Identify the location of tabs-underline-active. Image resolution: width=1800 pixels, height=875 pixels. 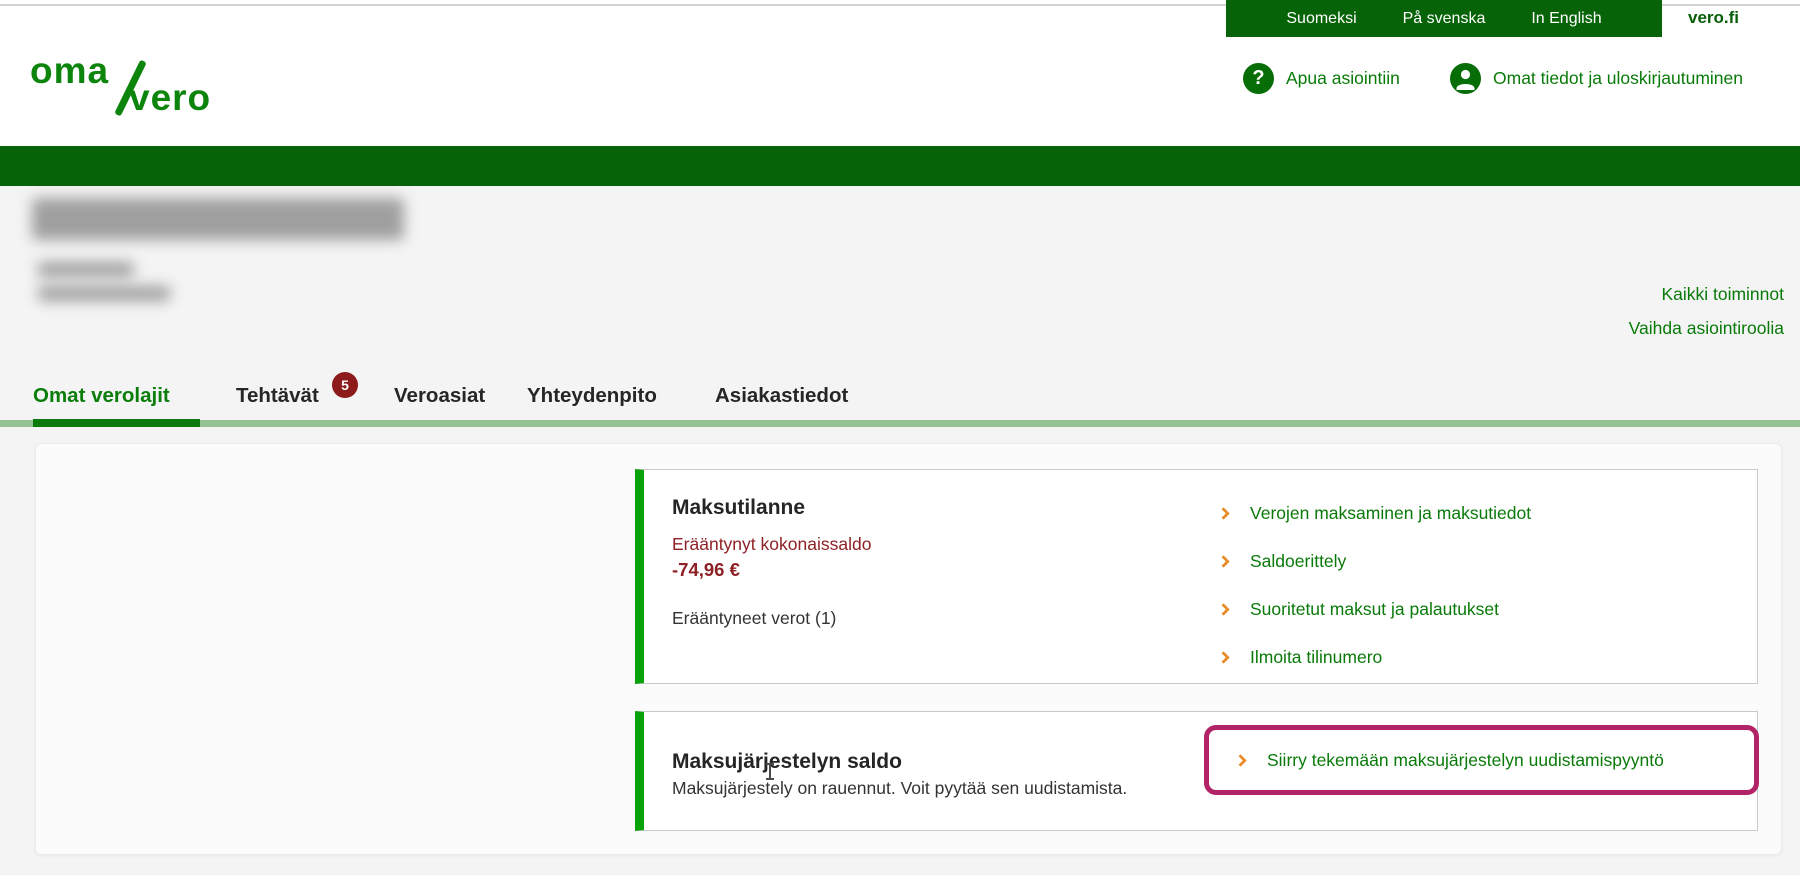
(116, 423).